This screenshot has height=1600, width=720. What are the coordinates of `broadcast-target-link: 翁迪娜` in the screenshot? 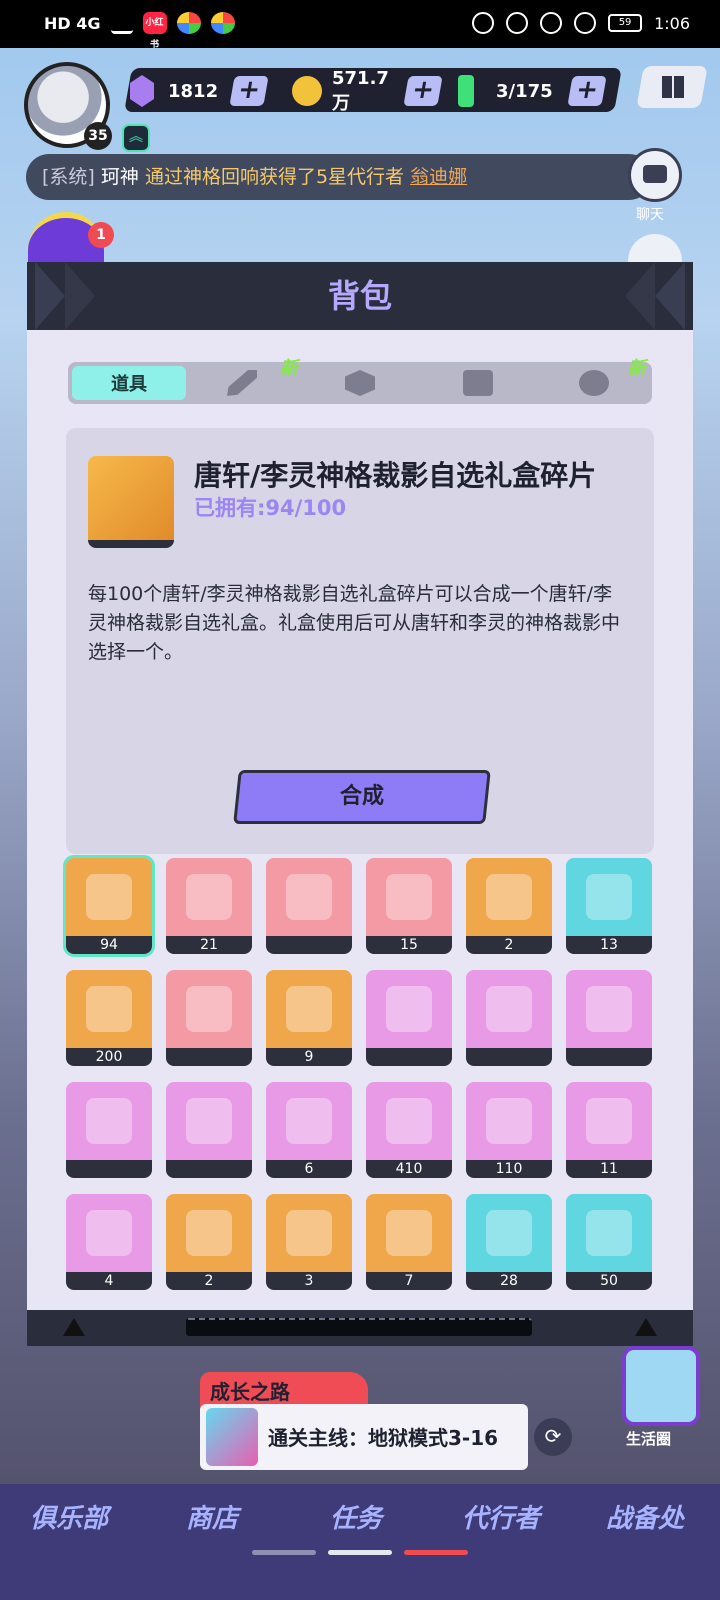 It's located at (438, 177).